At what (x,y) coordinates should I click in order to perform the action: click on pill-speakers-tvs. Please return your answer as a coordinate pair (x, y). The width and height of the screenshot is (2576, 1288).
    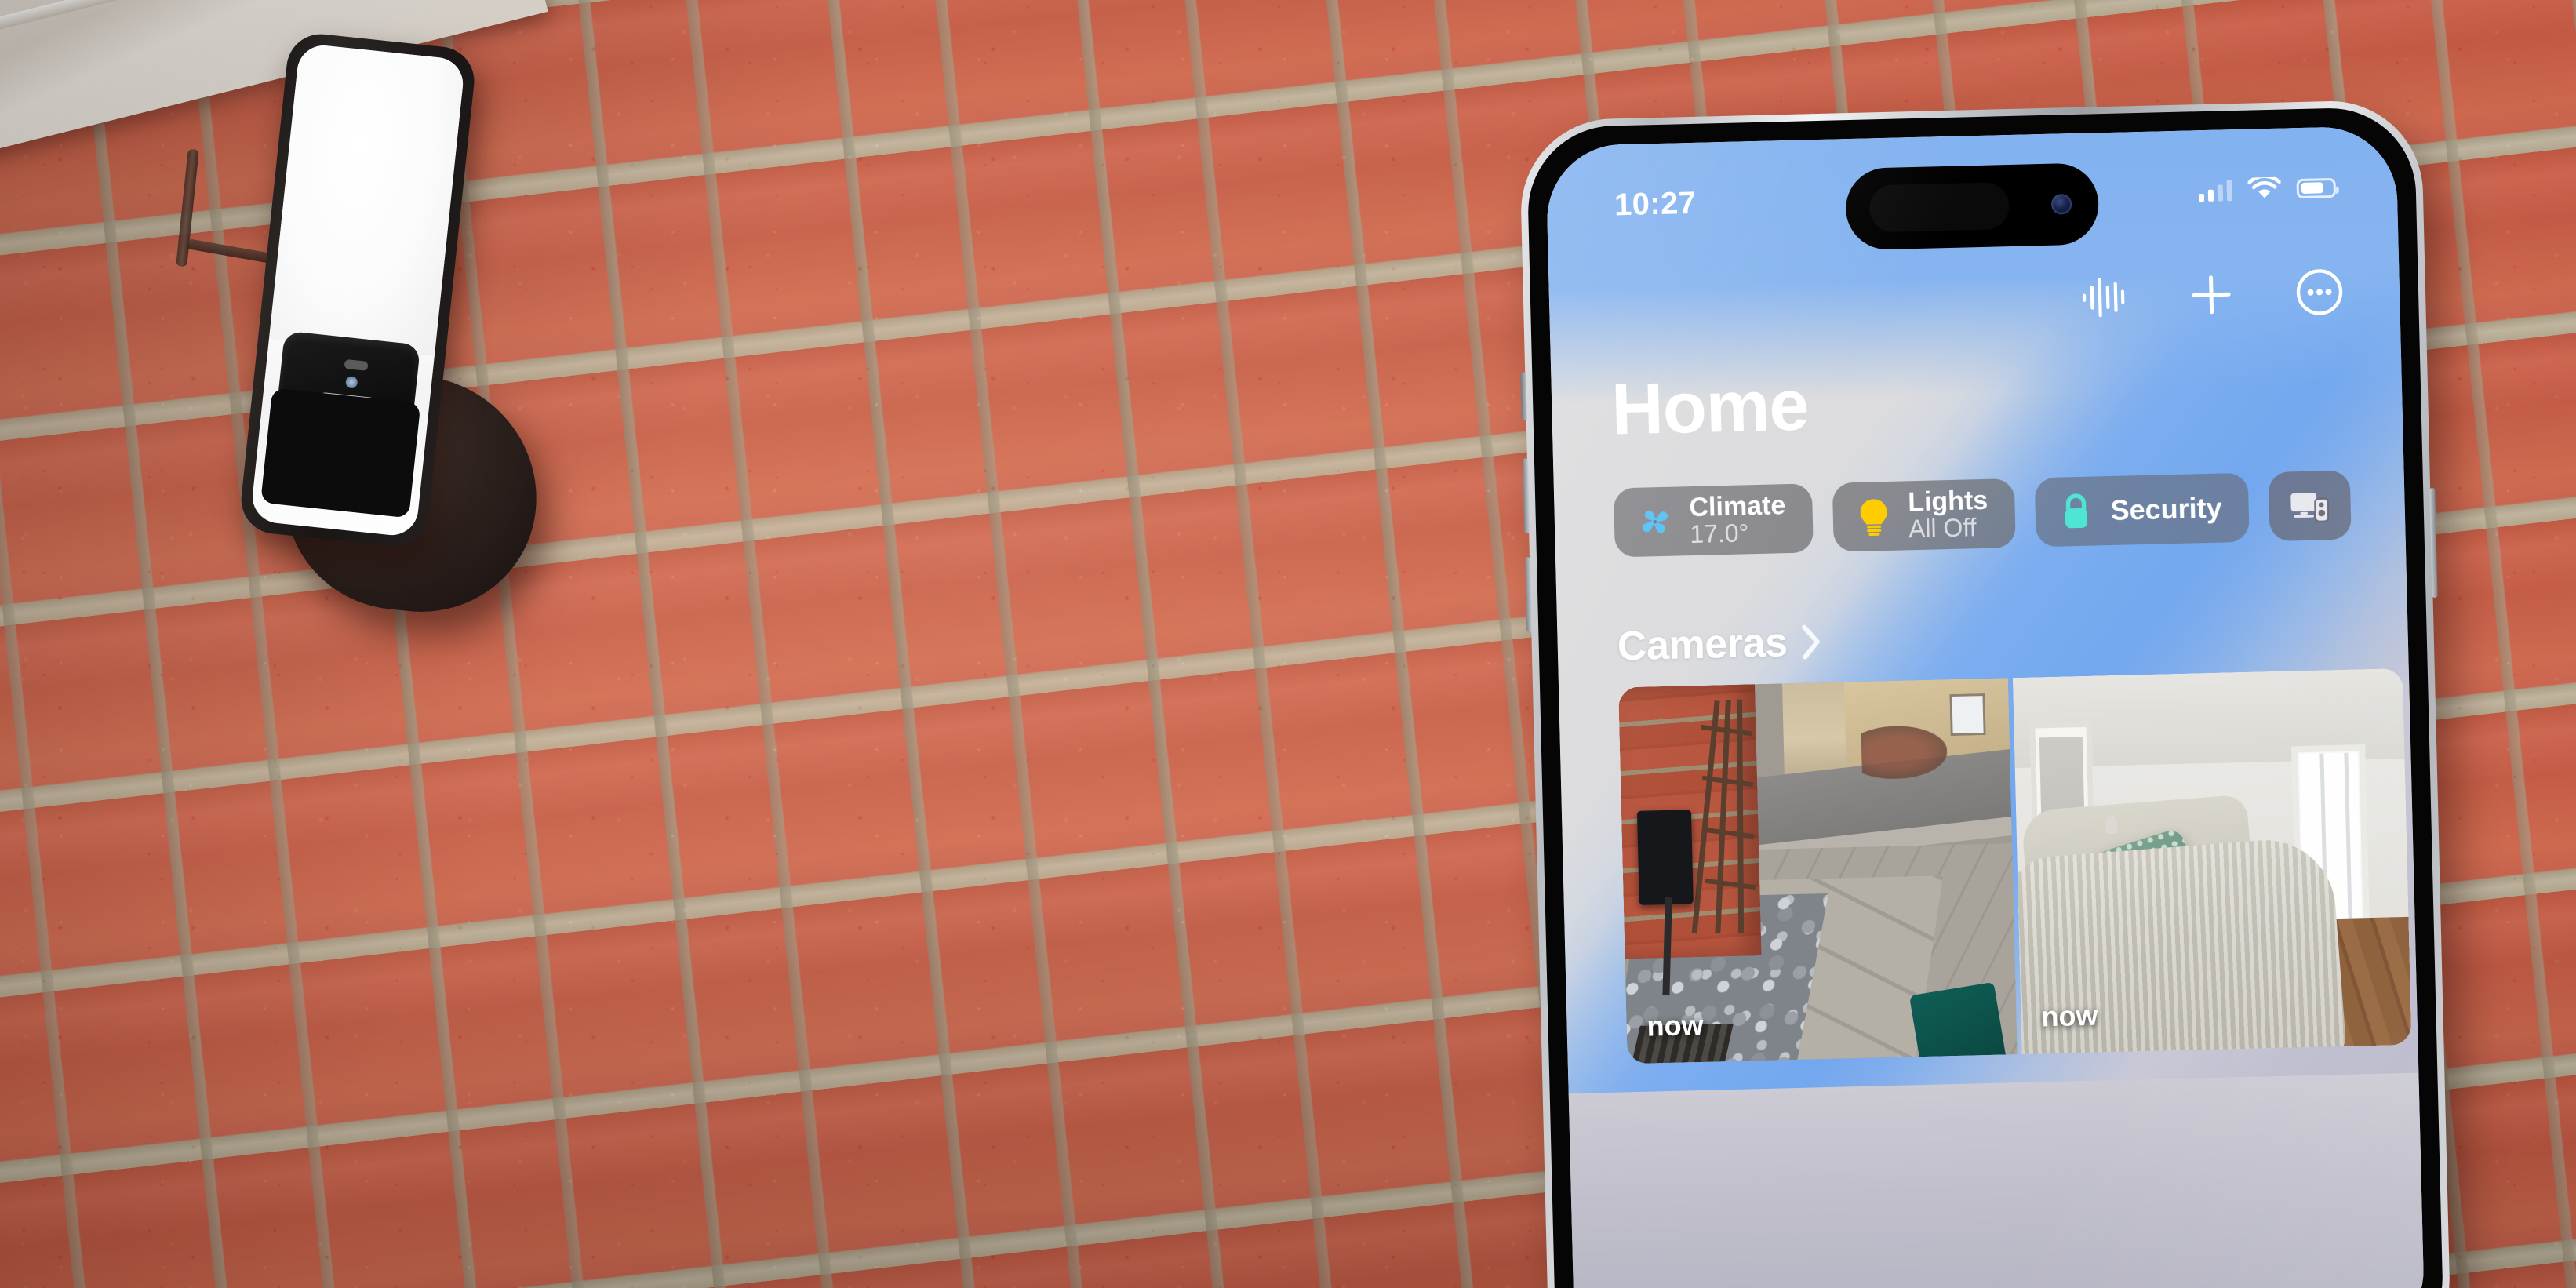
    Looking at the image, I should click on (2310, 506).